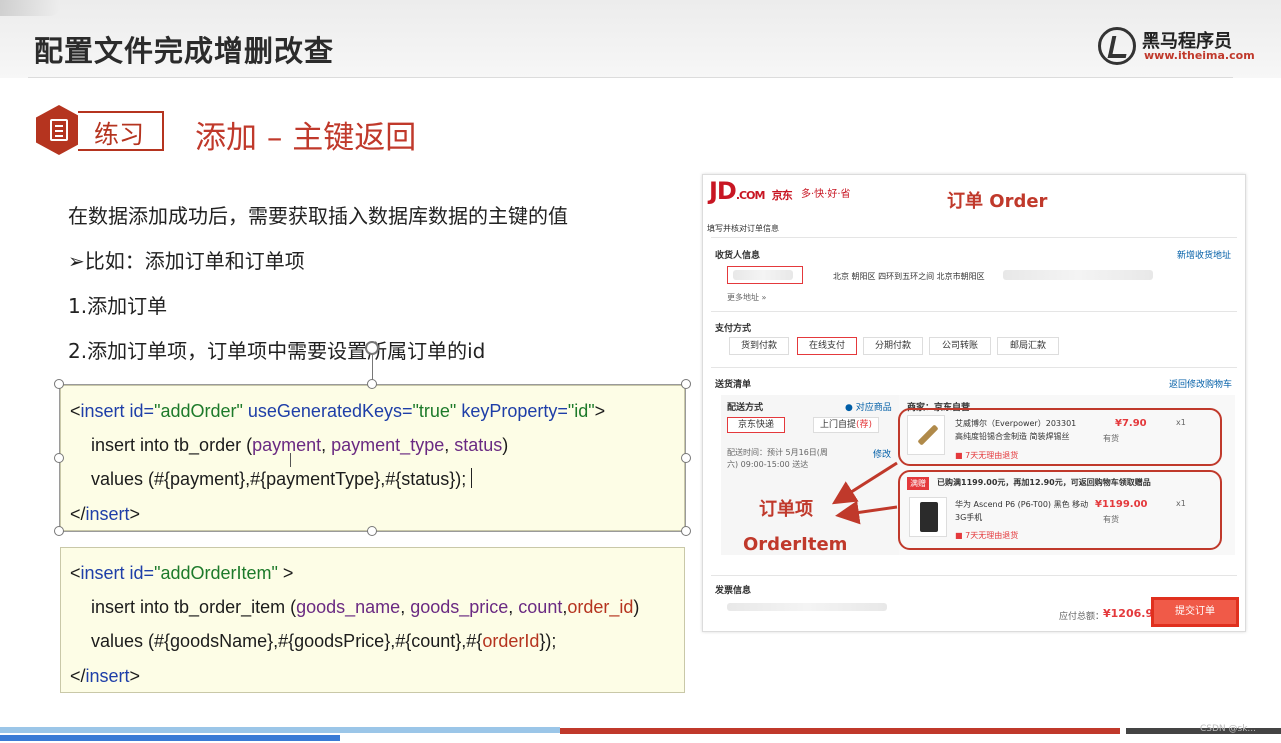  What do you see at coordinates (686, 531) in the screenshot?
I see `resize-handle-se` at bounding box center [686, 531].